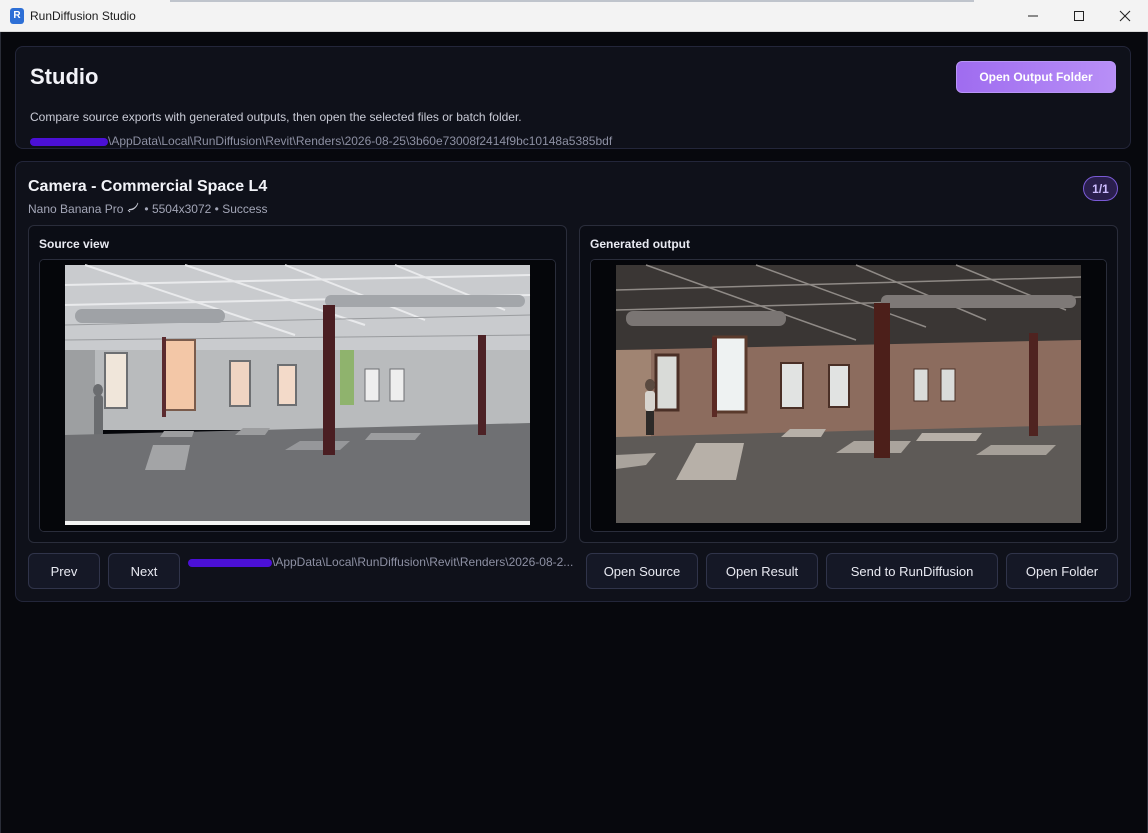 Image resolution: width=1148 pixels, height=833 pixels. What do you see at coordinates (64, 76) in the screenshot?
I see `page-title: Studio` at bounding box center [64, 76].